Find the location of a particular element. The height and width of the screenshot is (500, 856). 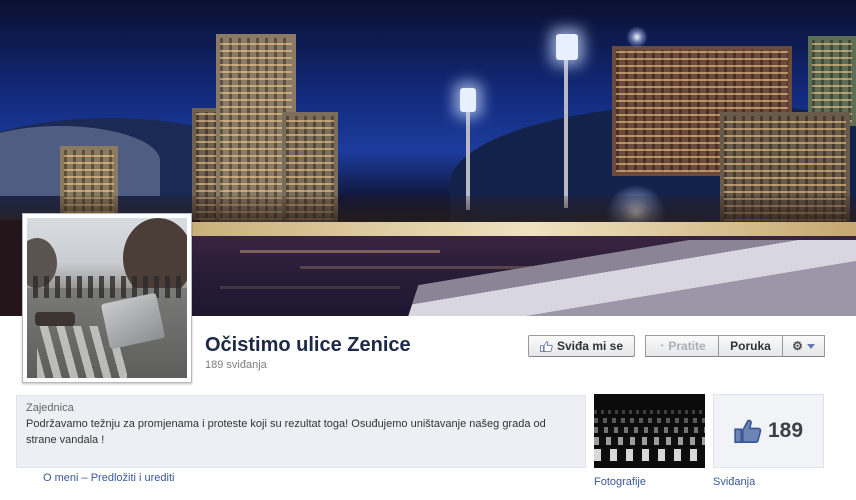

like-button: Sviđa mi se is located at coordinates (581, 346).